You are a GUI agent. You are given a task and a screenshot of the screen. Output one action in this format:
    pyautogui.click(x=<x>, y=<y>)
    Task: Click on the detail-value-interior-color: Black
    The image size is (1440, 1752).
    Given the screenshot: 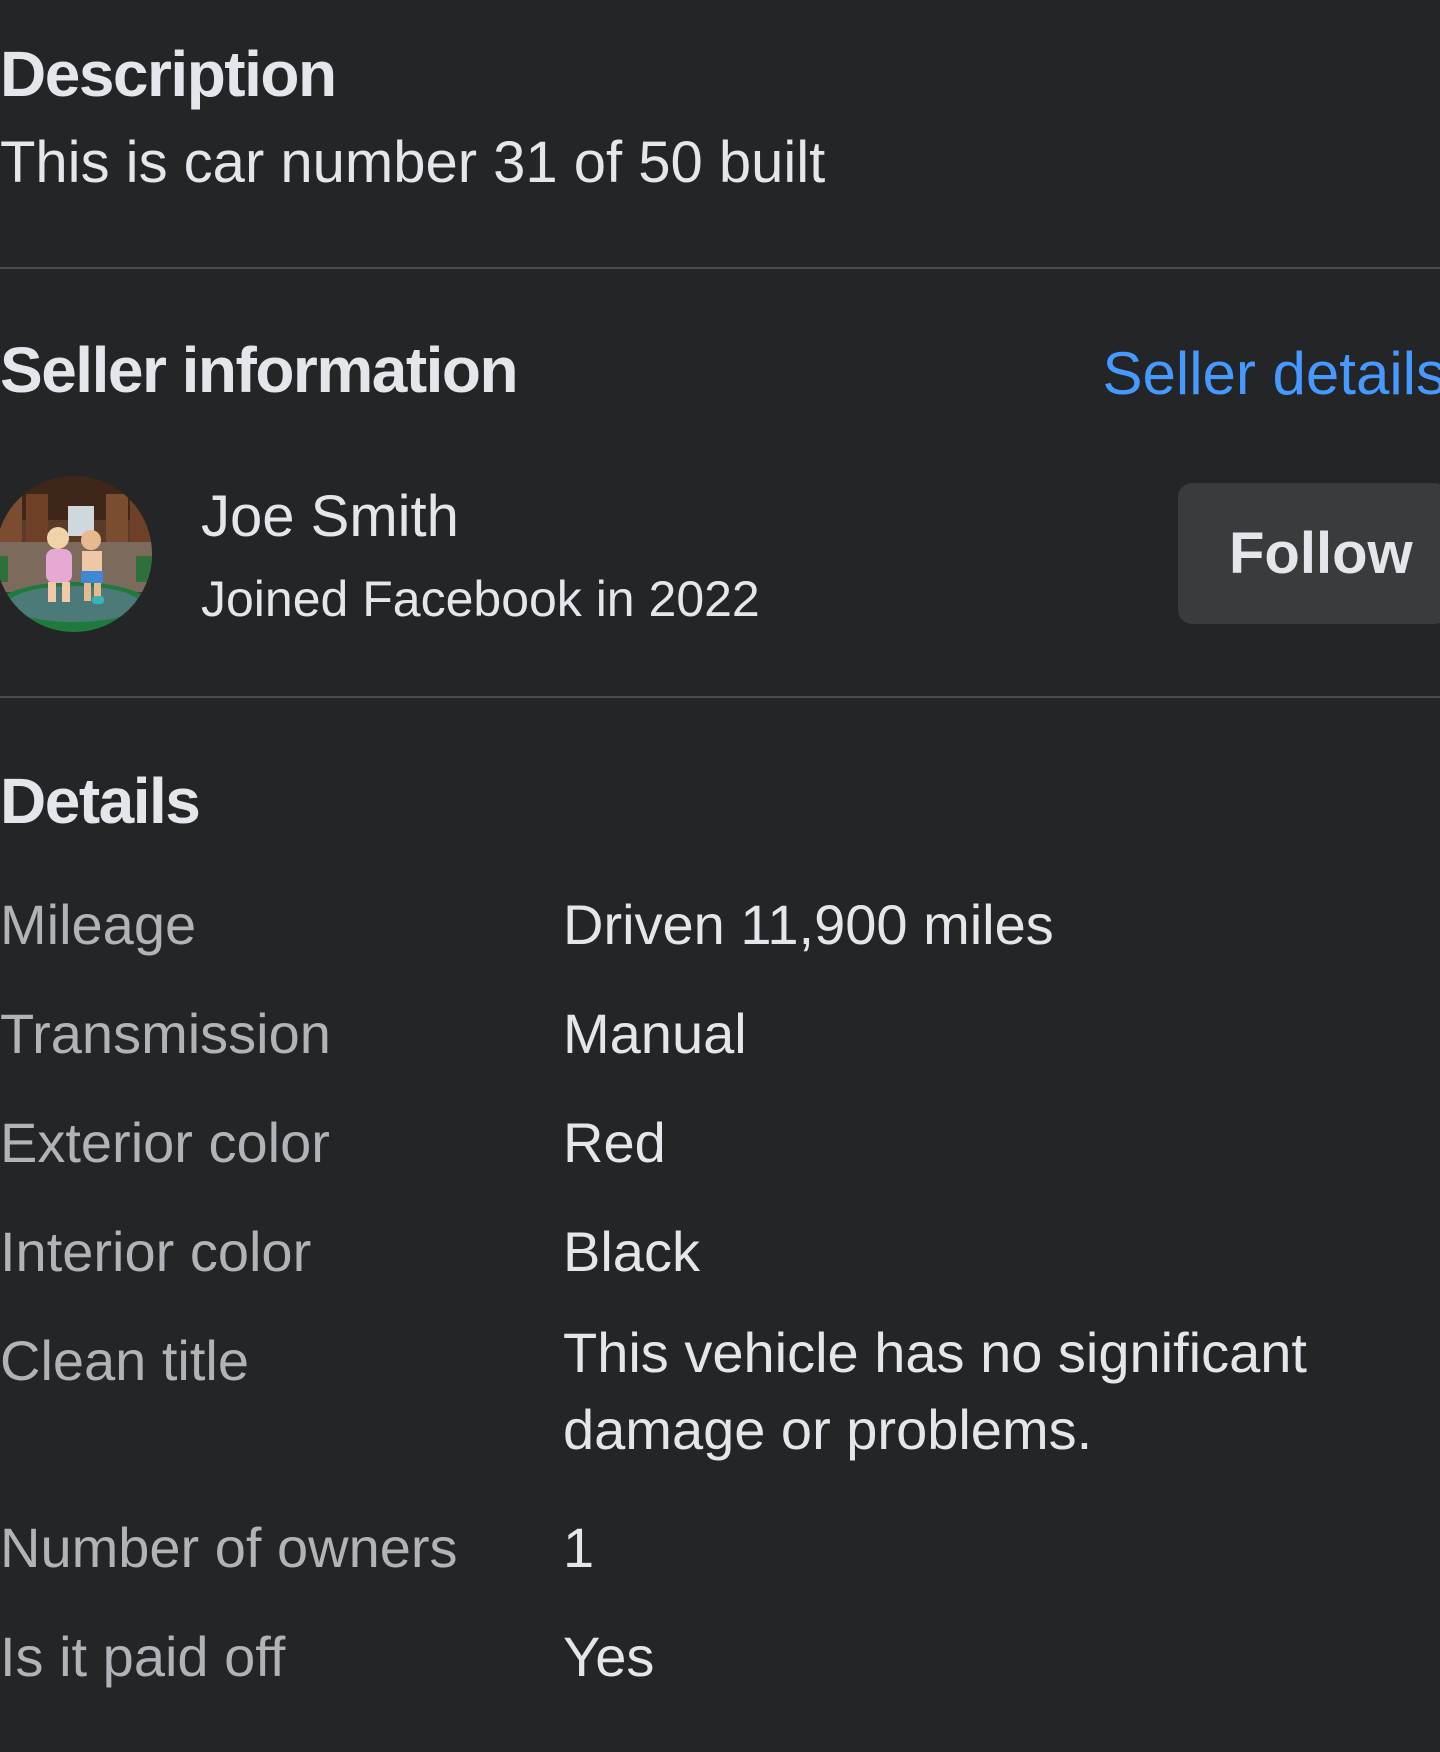 What is the action you would take?
    pyautogui.click(x=631, y=1251)
    